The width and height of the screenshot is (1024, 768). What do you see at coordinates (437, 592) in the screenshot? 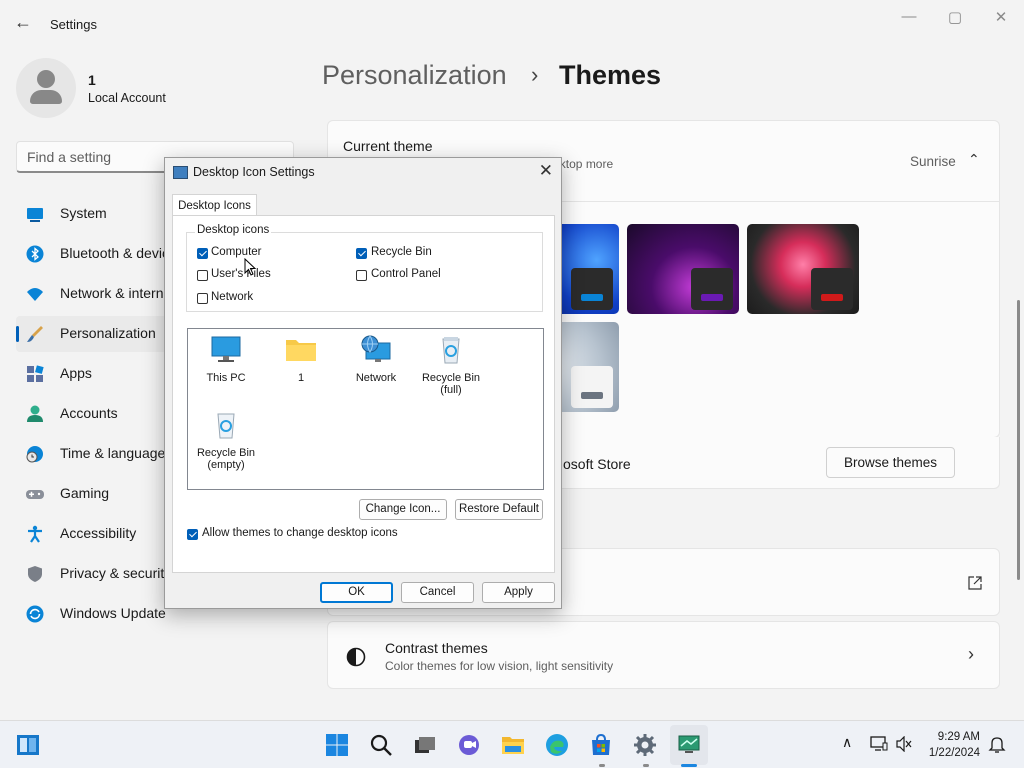
I see `cancel-button: Cancel` at bounding box center [437, 592].